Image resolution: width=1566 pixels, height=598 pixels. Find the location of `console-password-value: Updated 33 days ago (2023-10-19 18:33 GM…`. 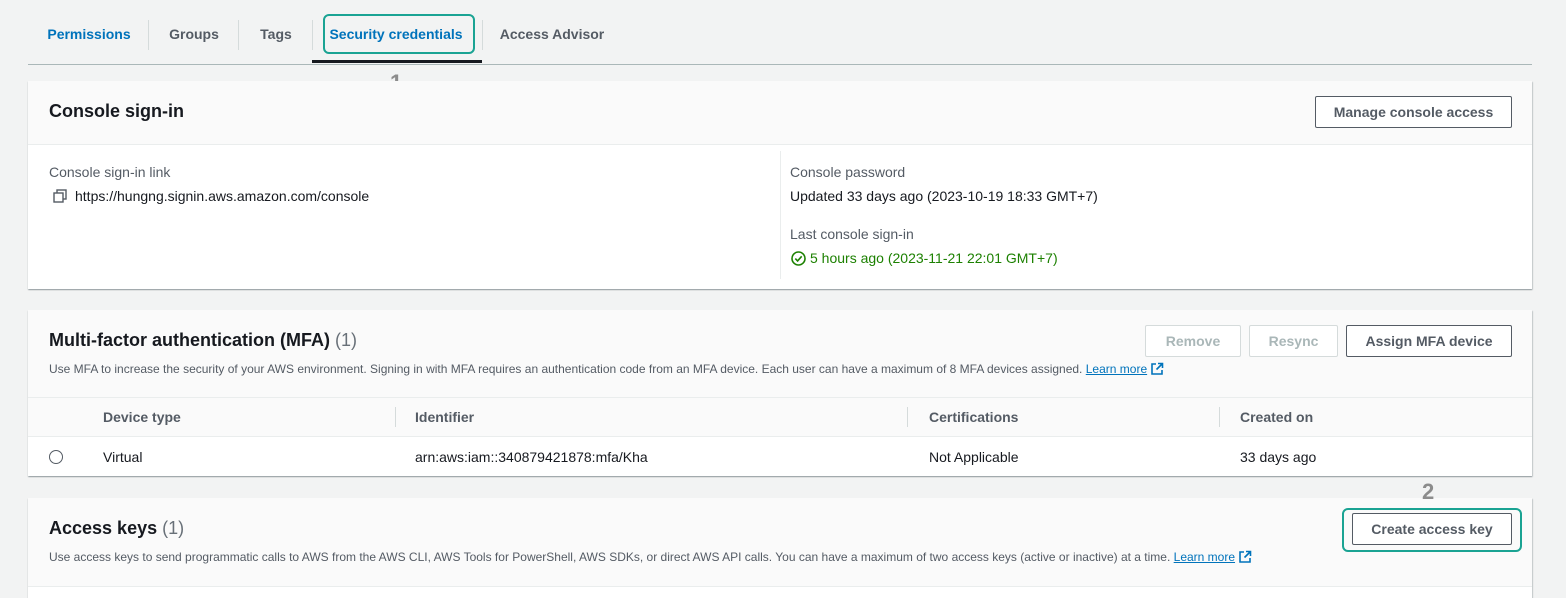

console-password-value: Updated 33 days ago (2023-10-19 18:33 GM… is located at coordinates (944, 196).